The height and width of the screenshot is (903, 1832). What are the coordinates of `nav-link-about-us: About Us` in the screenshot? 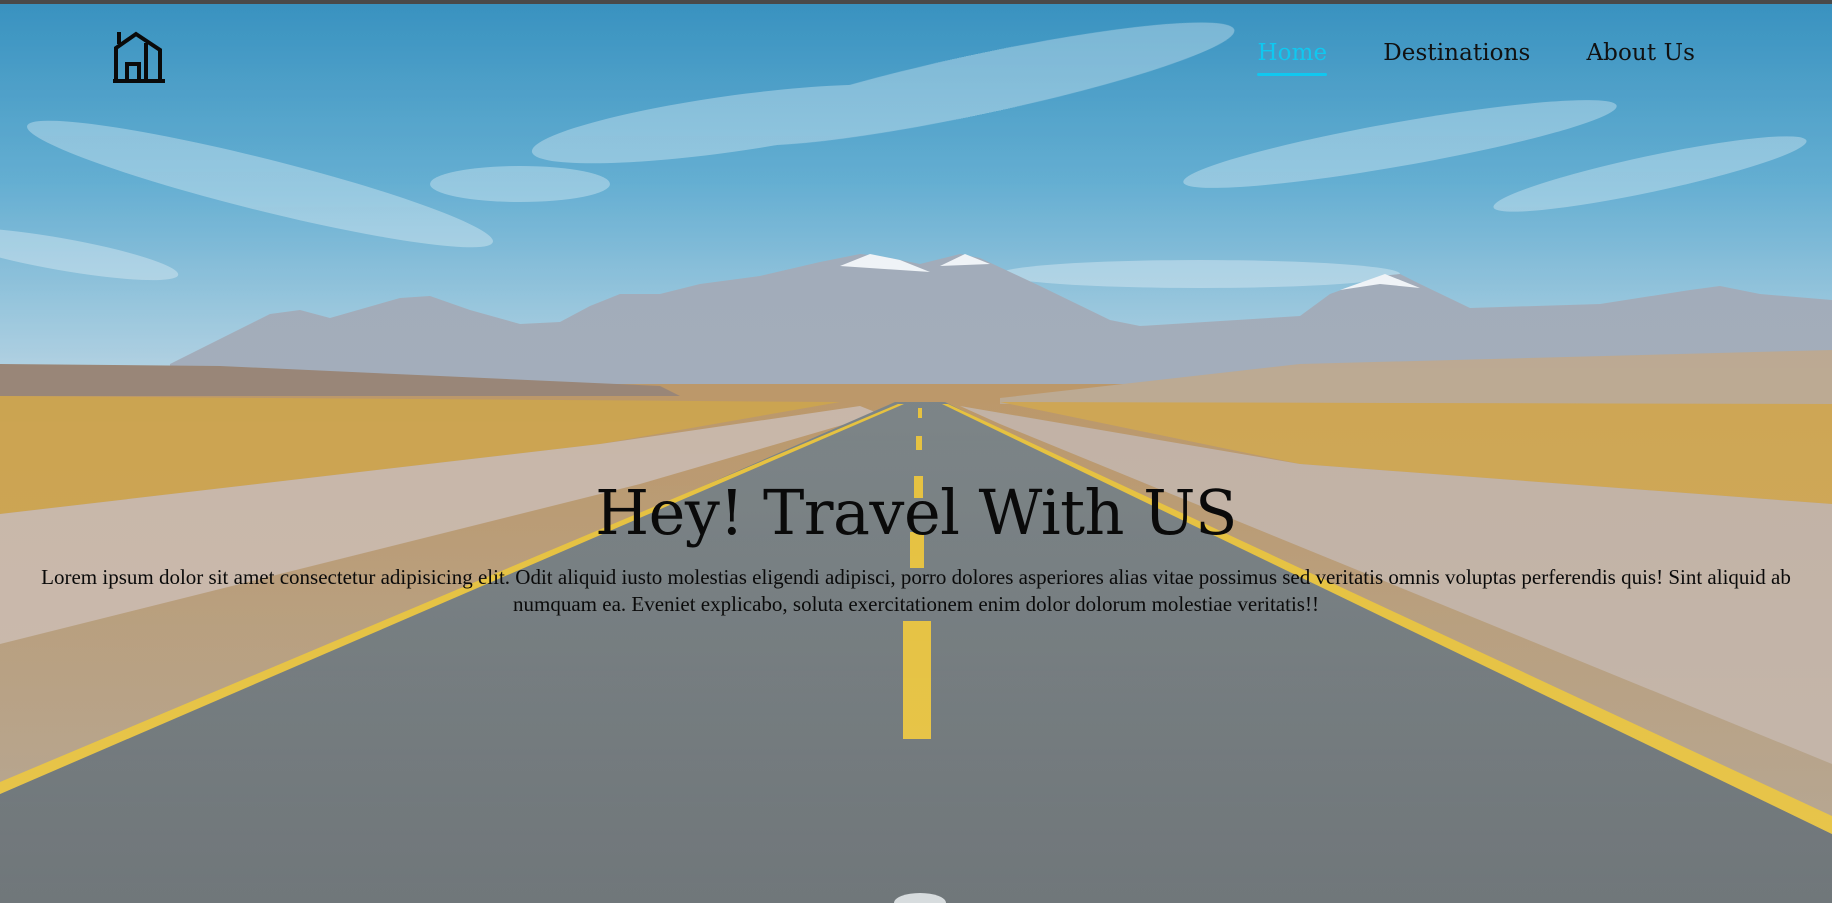 It's located at (1640, 58).